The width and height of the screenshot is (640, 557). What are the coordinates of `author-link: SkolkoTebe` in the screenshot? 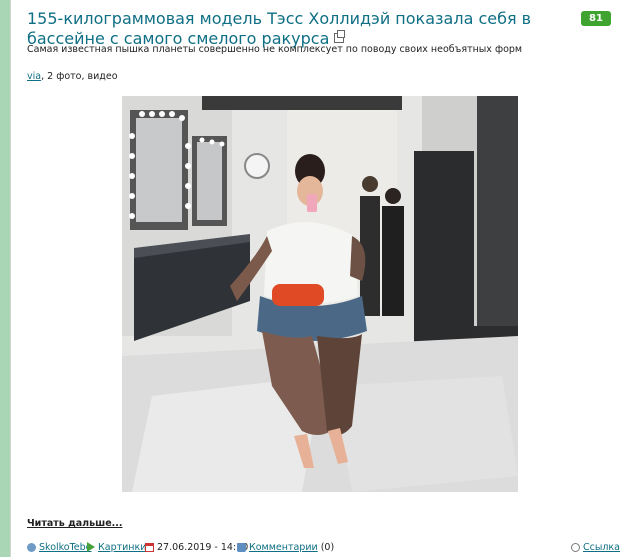 It's located at (65, 547).